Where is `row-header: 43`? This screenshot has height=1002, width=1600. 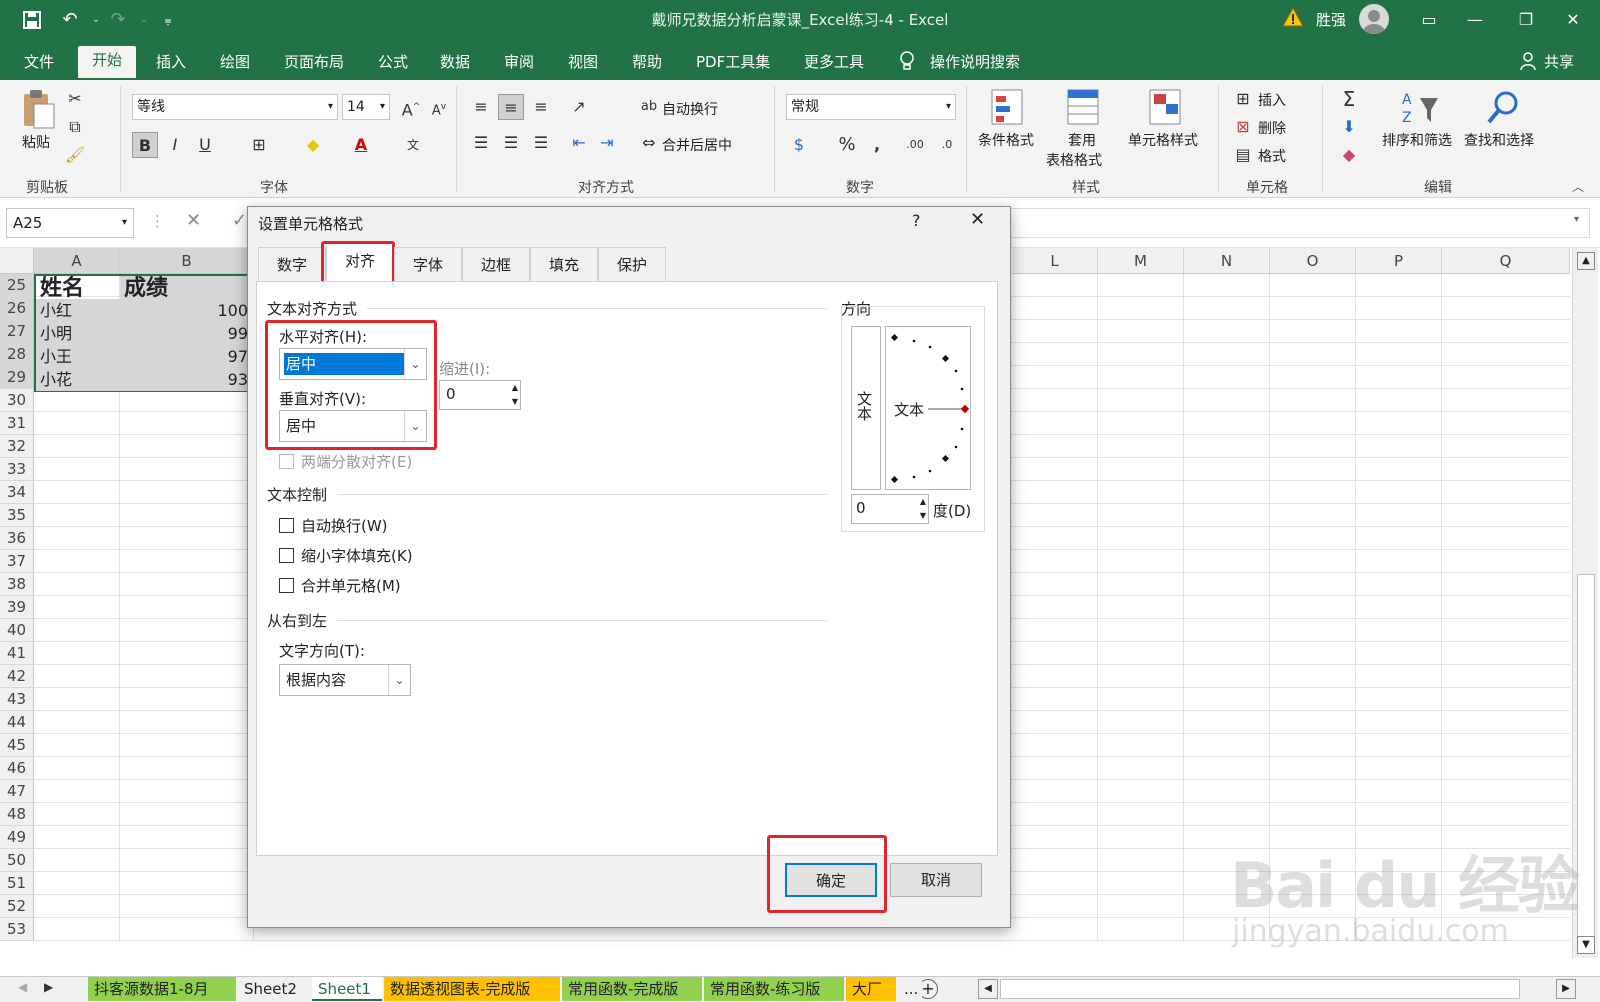
row-header: 43 is located at coordinates (17, 699).